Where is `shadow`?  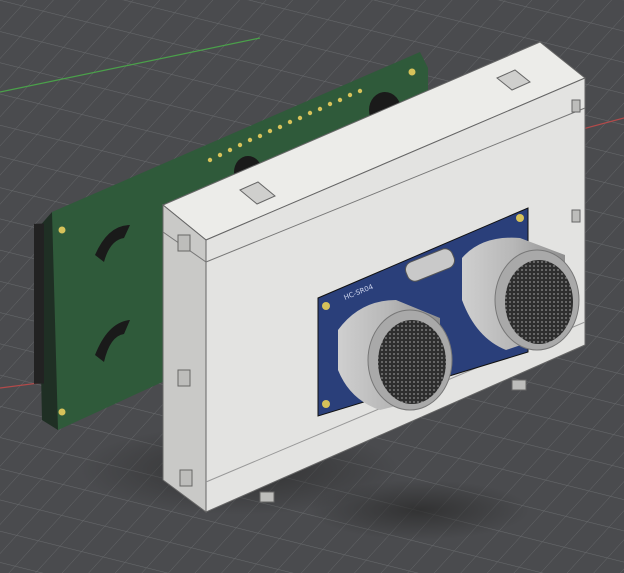
shadow is located at coordinates (420, 510).